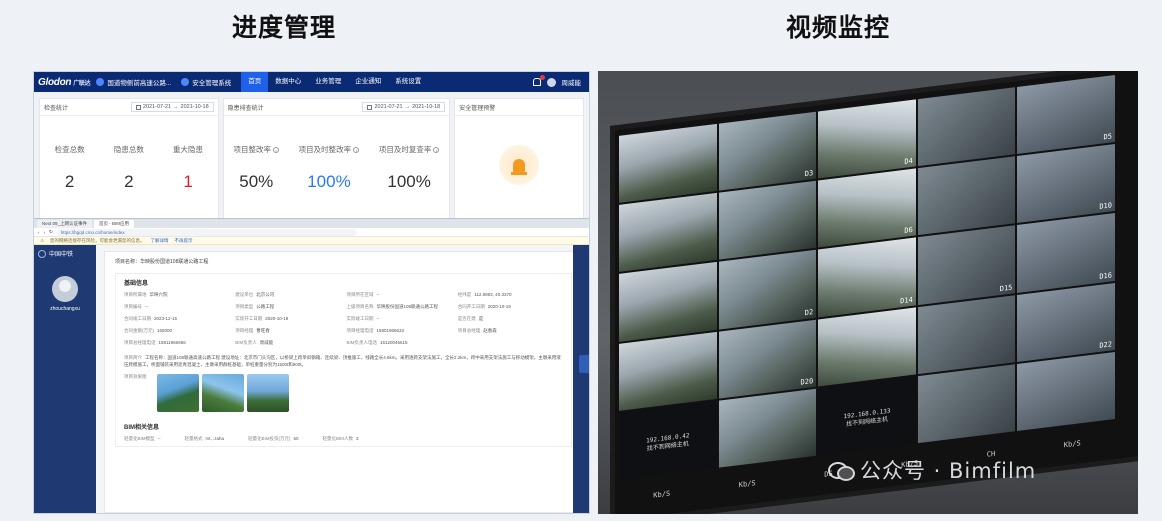 The image size is (1162, 521). Describe the element at coordinates (155, 342) in the screenshot. I see `info-field: 项目总经理电话 15911966666` at that location.